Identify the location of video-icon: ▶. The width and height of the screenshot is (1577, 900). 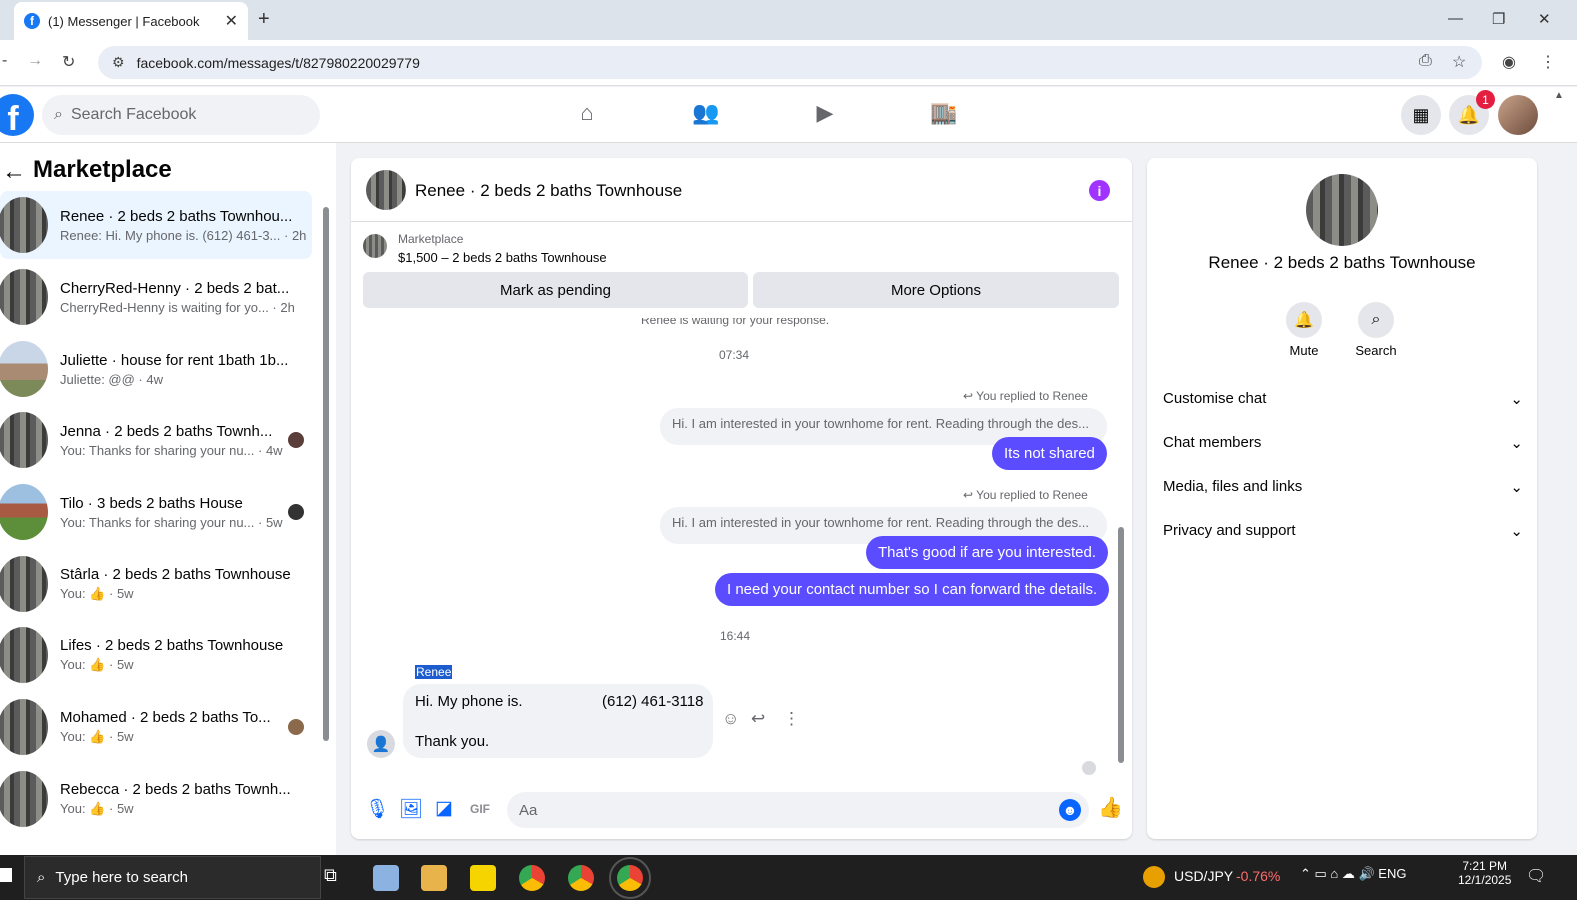
(825, 115).